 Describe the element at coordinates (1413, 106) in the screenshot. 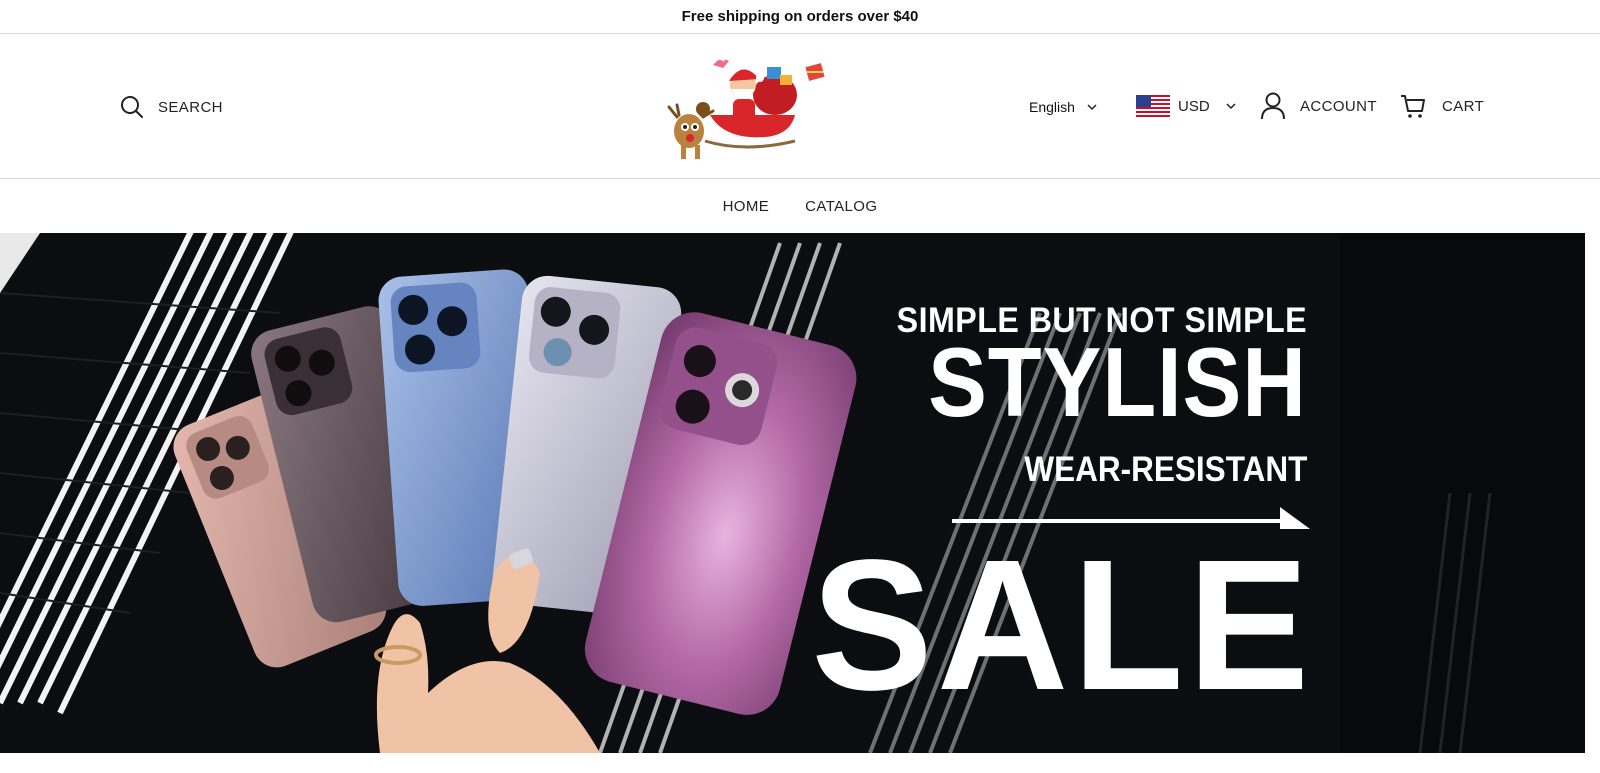

I see `cart-icon` at that location.